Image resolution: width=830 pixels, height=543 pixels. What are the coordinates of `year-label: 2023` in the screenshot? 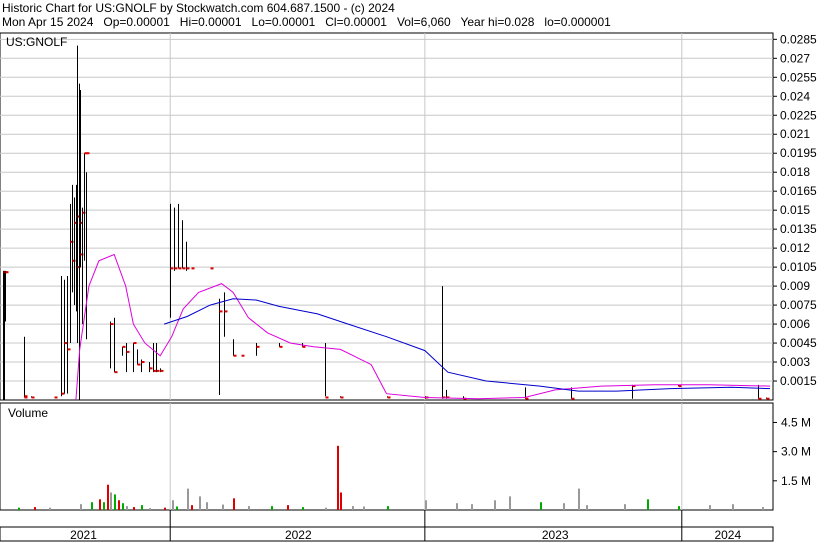 It's located at (555, 535).